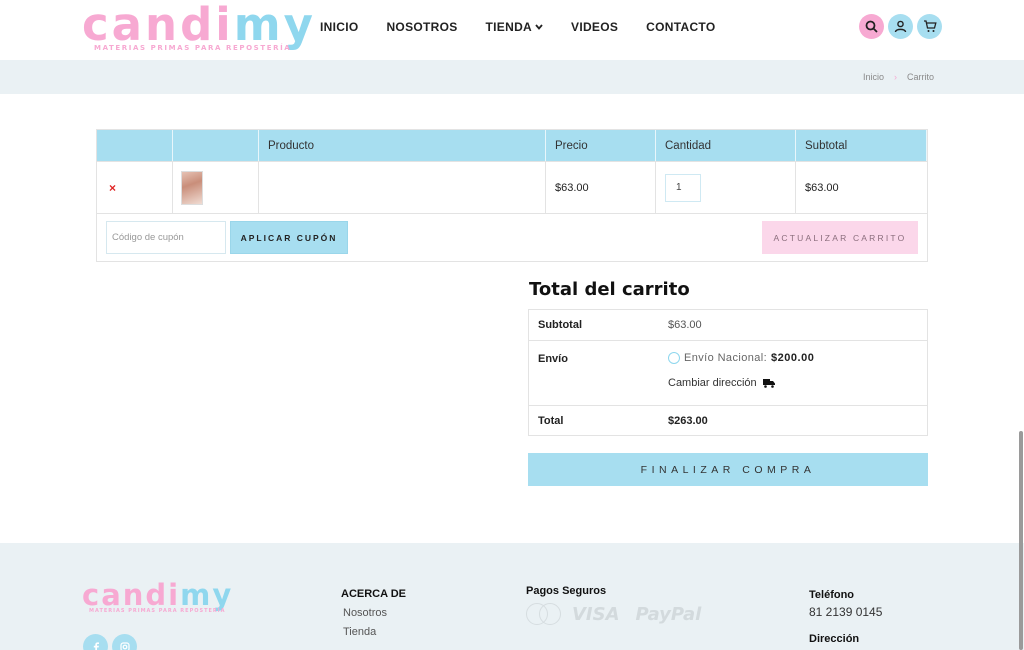  I want to click on change-address-label: Cambiar dirección, so click(712, 383).